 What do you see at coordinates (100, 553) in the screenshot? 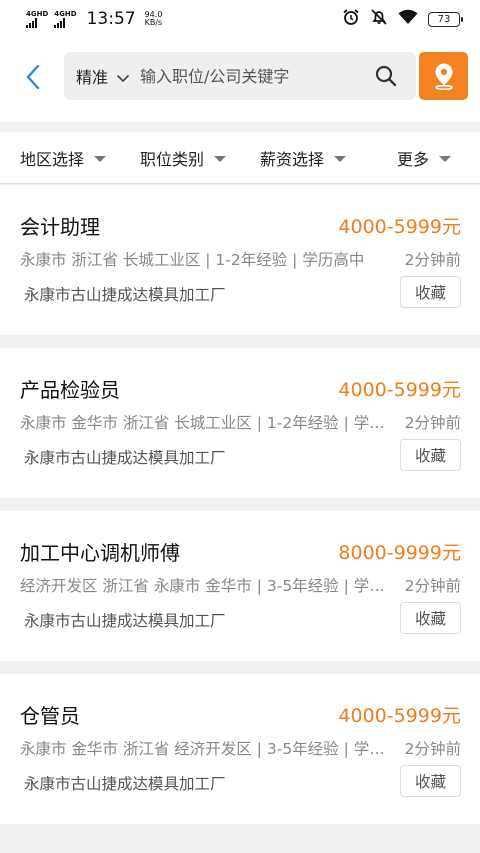
I see `job-title: 加工中心调机师傅` at bounding box center [100, 553].